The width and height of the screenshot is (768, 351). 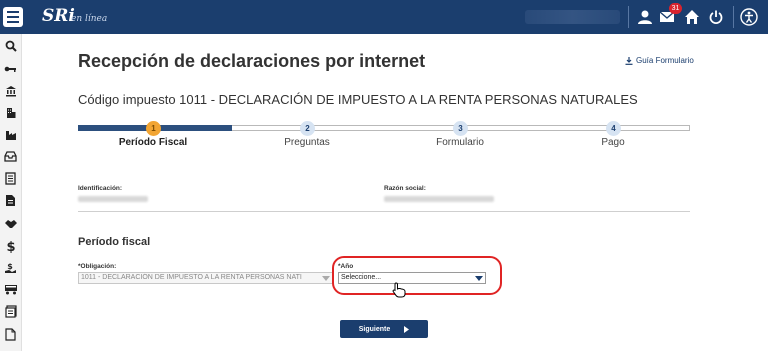 I want to click on handshake-icon, so click(x=10, y=223).